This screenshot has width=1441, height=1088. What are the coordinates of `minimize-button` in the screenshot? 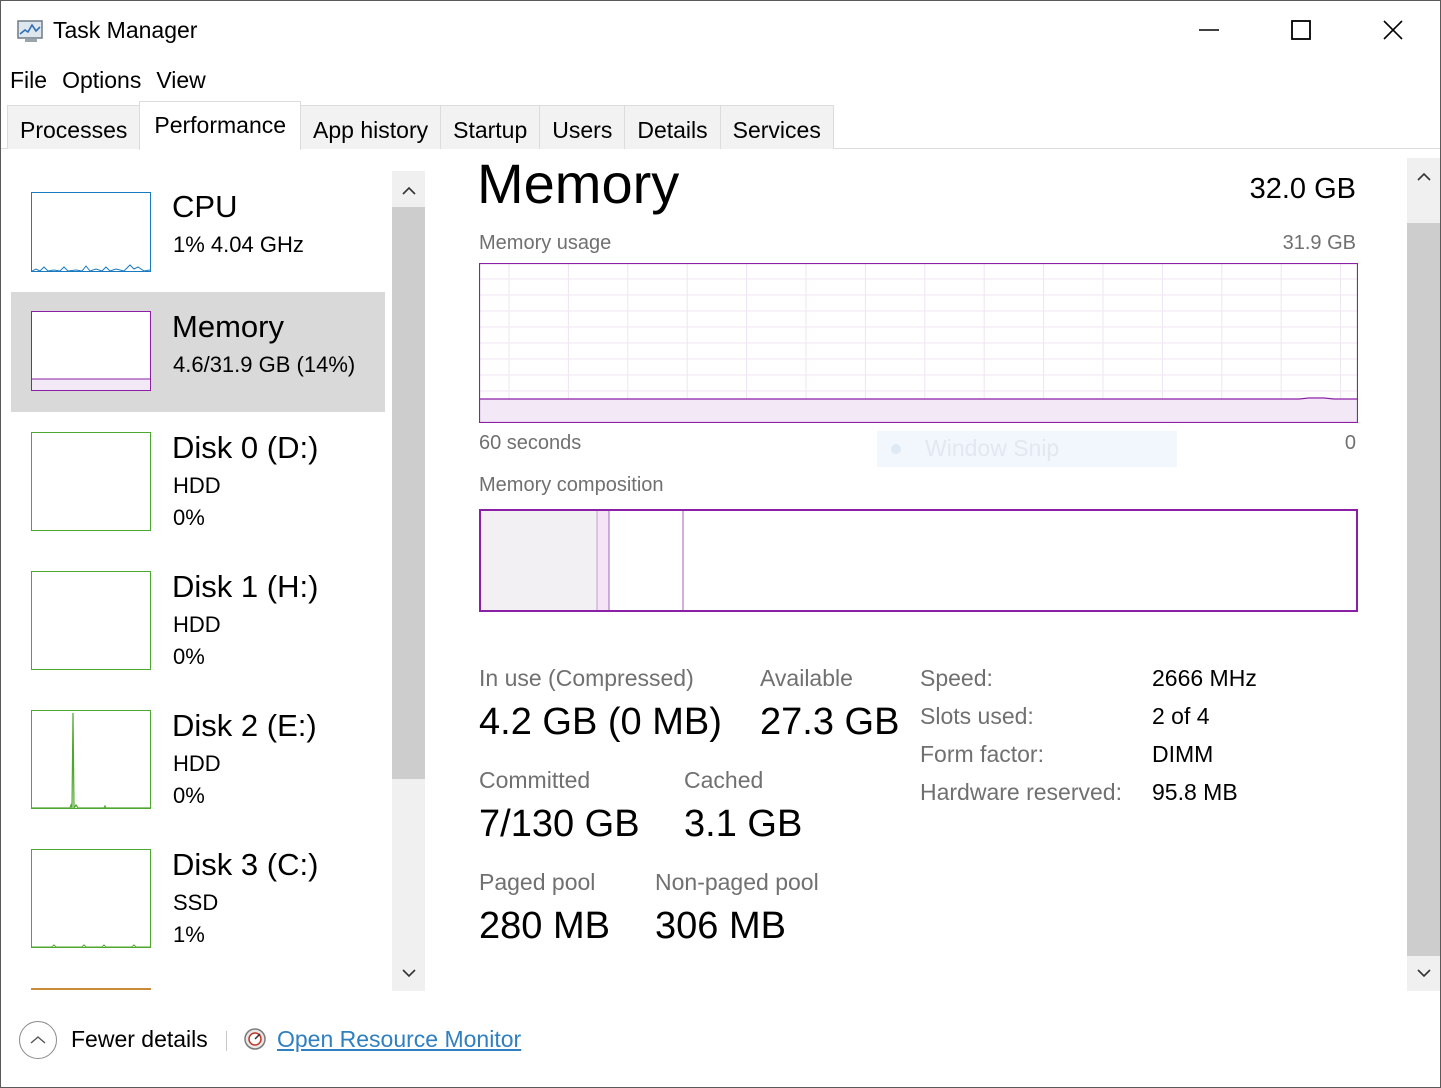 It's located at (1209, 30).